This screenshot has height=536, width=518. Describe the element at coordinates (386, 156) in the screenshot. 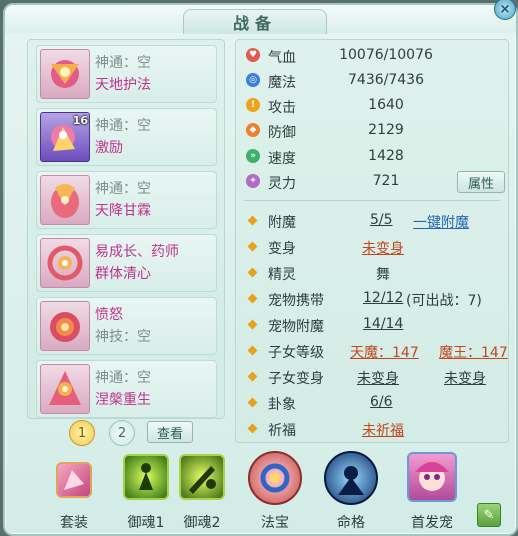

I see `stat-value: 1428` at that location.